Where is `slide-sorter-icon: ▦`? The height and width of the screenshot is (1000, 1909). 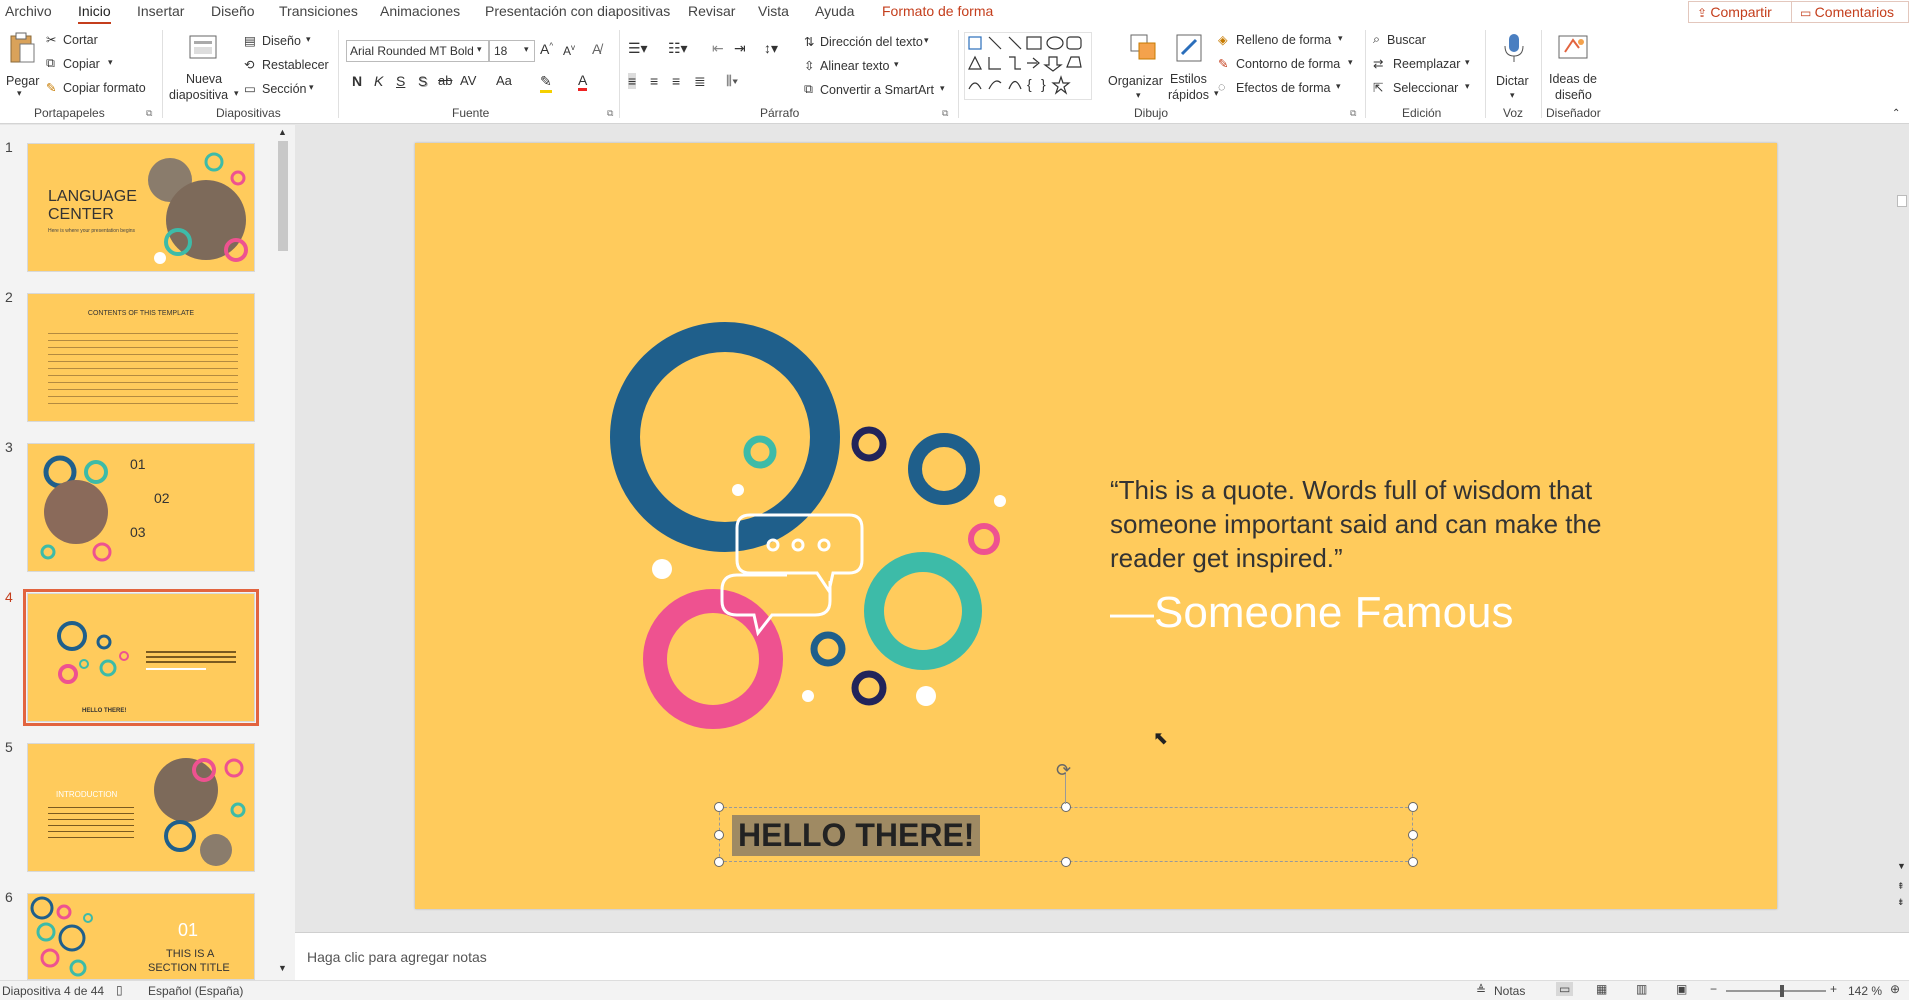
slide-sorter-icon: ▦ is located at coordinates (1601, 989).